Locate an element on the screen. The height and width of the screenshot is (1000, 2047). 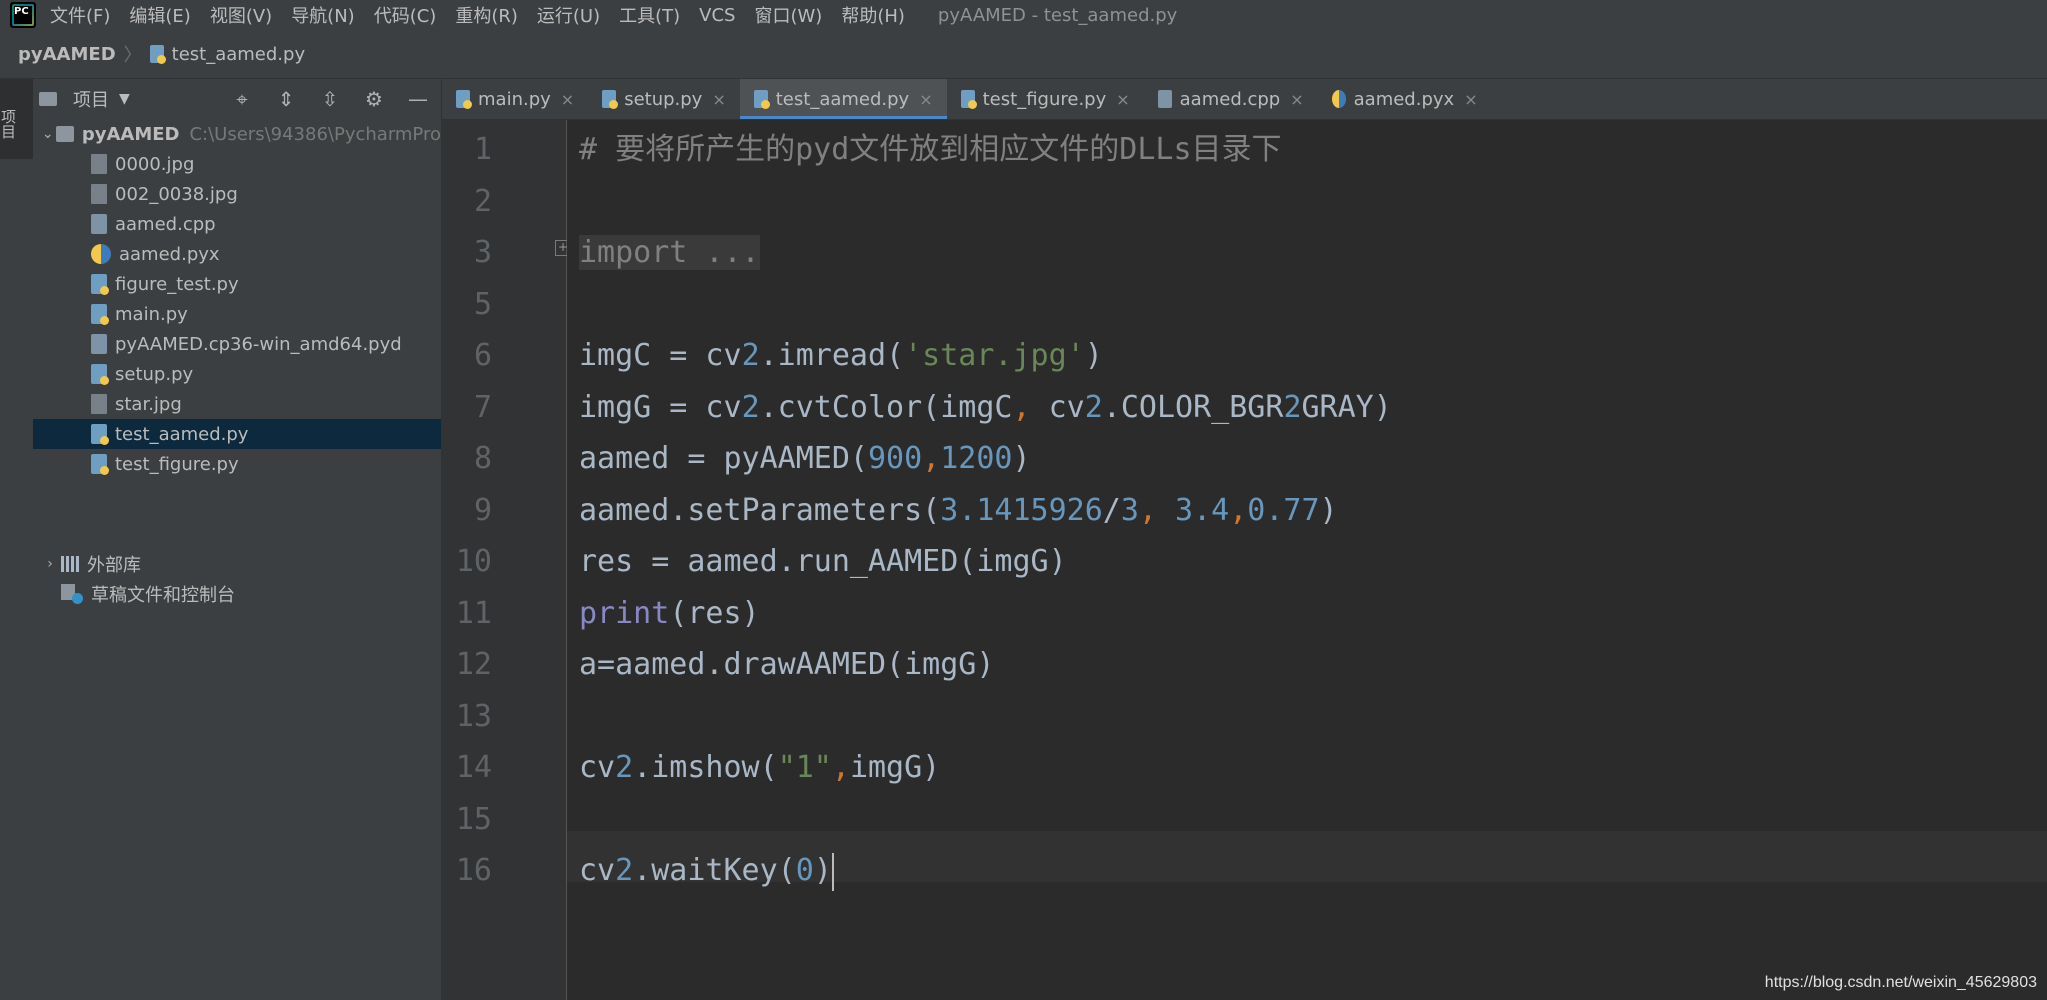
pyd-file-icon is located at coordinates (99, 344).